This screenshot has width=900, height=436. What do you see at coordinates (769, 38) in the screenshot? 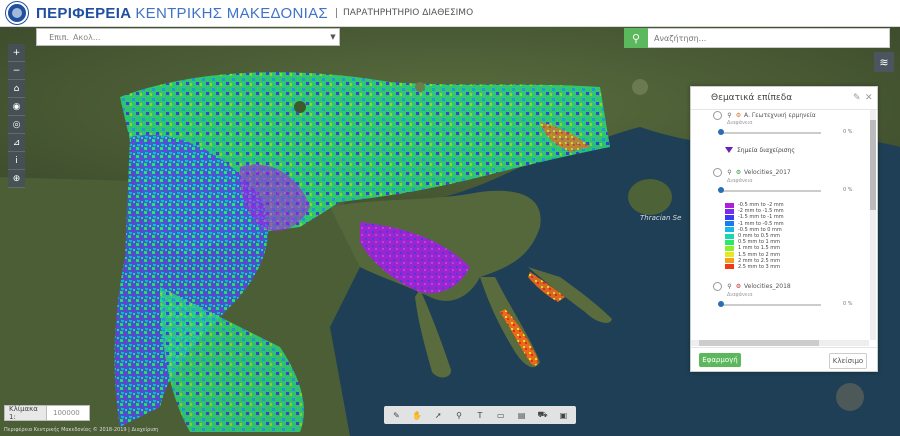
I see `search-input` at bounding box center [769, 38].